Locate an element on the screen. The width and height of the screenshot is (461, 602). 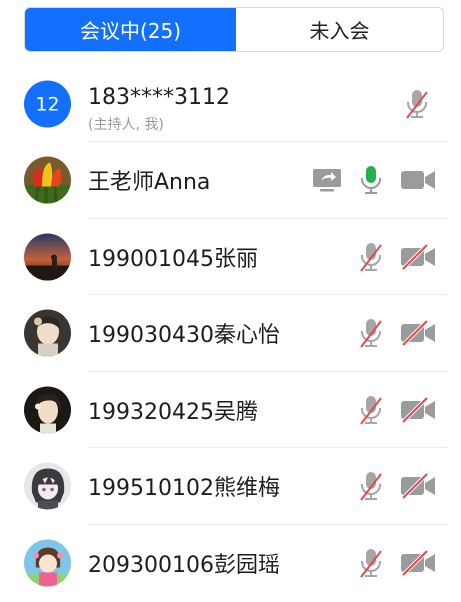
participant-name: 199001045张丽 is located at coordinates (173, 259).